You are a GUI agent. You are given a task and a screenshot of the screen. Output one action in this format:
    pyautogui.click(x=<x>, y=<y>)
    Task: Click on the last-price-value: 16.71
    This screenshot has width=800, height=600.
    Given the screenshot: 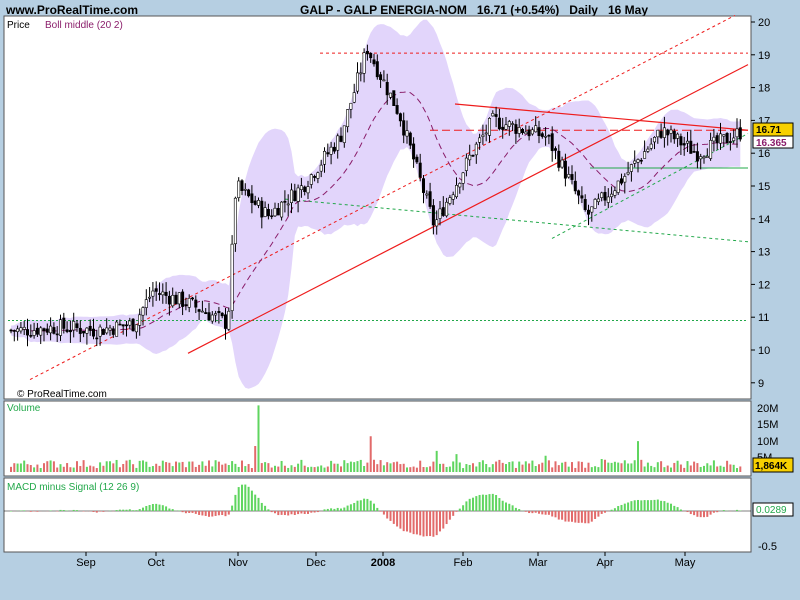 What is the action you would take?
    pyautogui.click(x=768, y=130)
    